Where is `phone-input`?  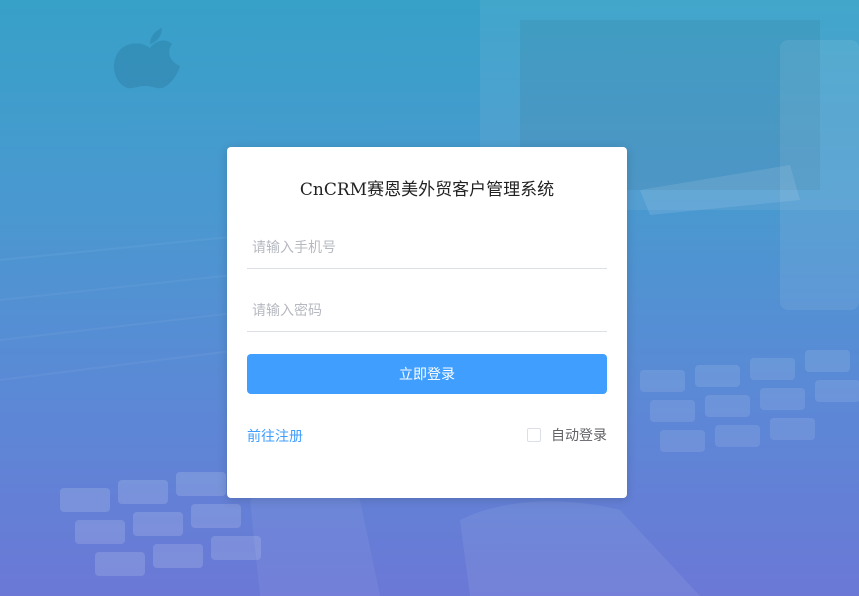 phone-input is located at coordinates (427, 248).